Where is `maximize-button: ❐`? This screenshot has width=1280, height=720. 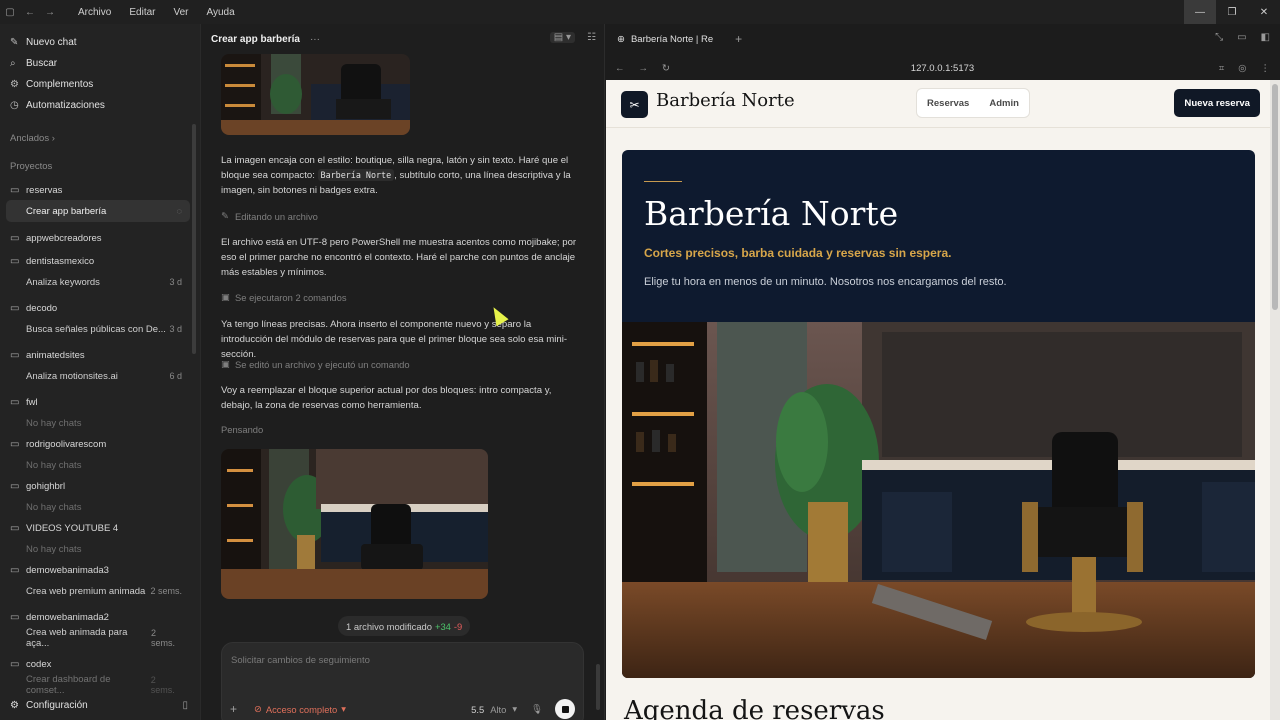 maximize-button: ❐ is located at coordinates (1232, 12).